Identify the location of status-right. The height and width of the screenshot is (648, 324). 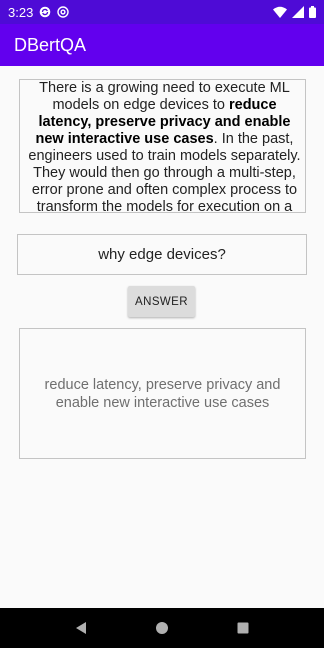
(292, 12).